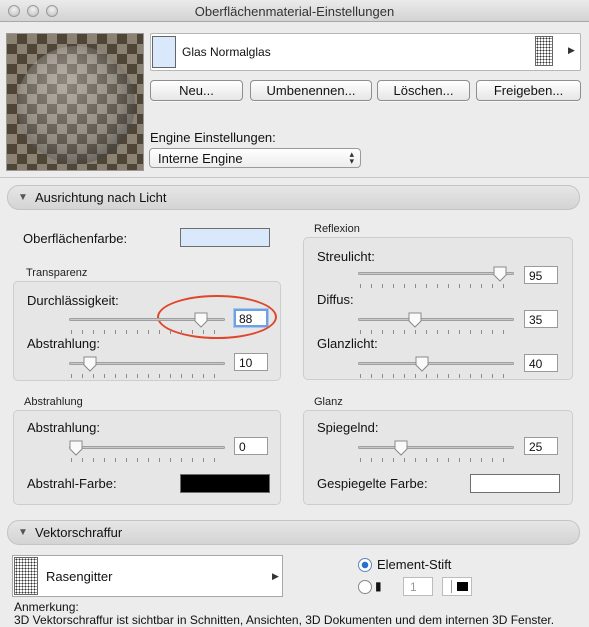 The image size is (589, 627). What do you see at coordinates (76, 105) in the screenshot?
I see `preview-sphere` at bounding box center [76, 105].